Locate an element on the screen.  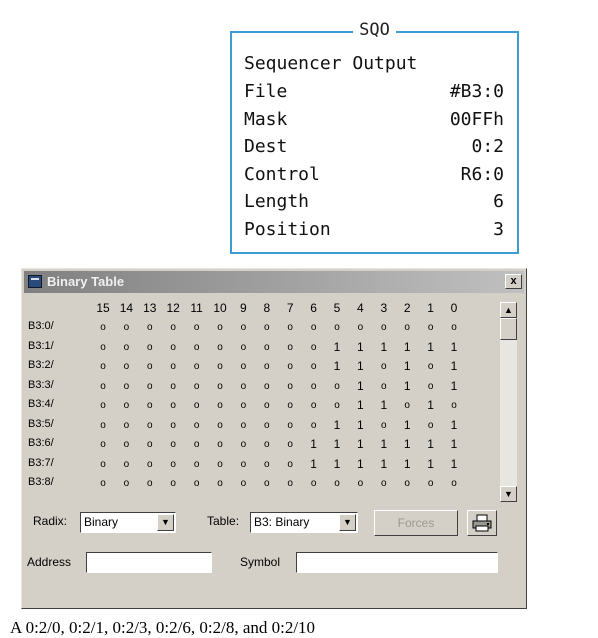
scroll-down-icon: ▼ is located at coordinates (508, 494).